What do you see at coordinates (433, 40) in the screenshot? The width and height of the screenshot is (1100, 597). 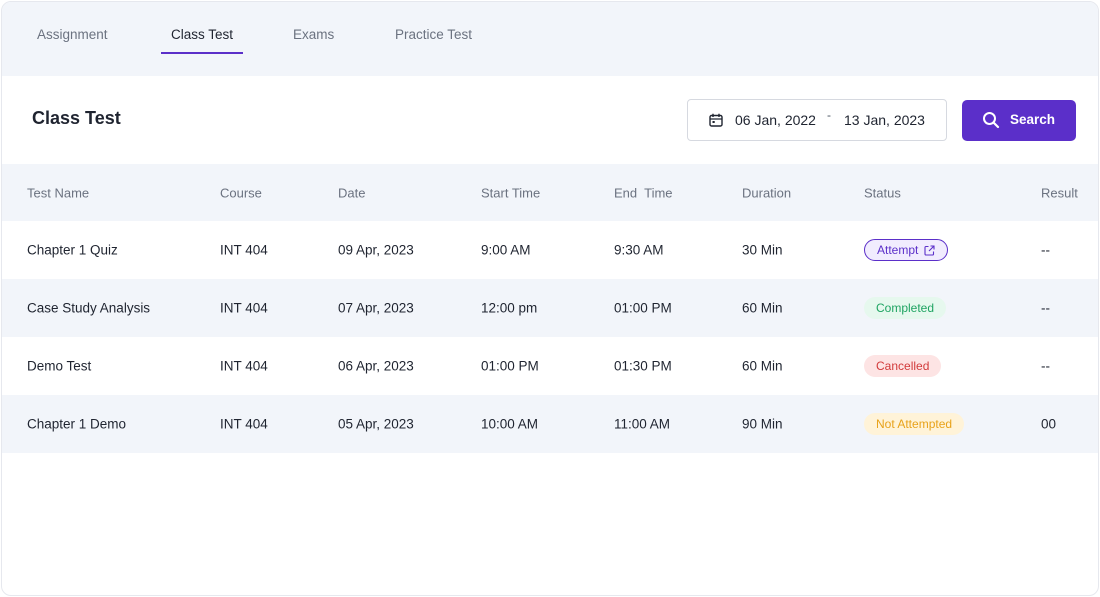 I see `tab-practice-test: Practice Test` at bounding box center [433, 40].